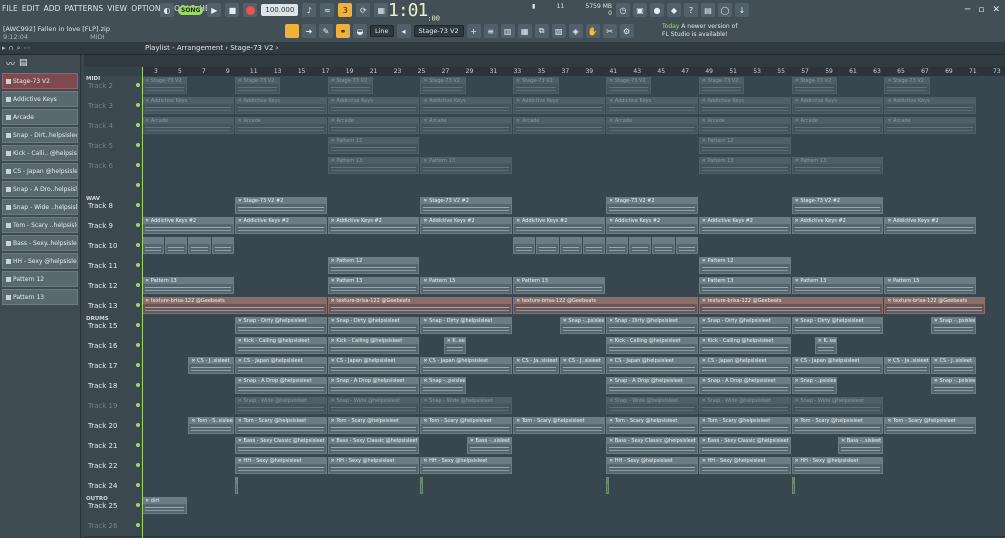 The width and height of the screenshot is (1005, 538). Describe the element at coordinates (490, 31) in the screenshot. I see `mixer-icon: ≡` at that location.